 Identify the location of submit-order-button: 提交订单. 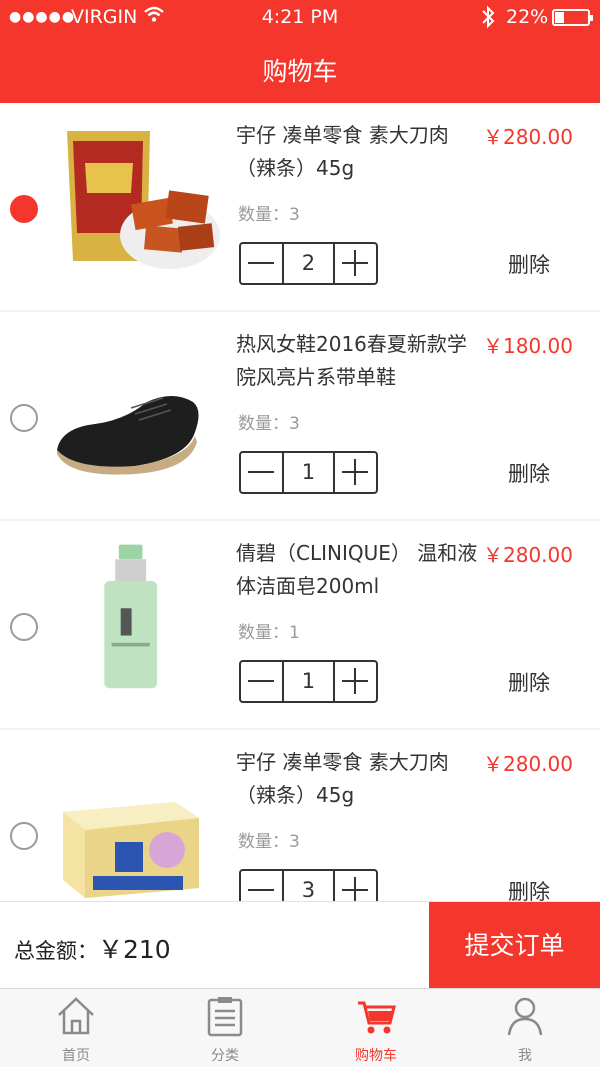
(514, 945).